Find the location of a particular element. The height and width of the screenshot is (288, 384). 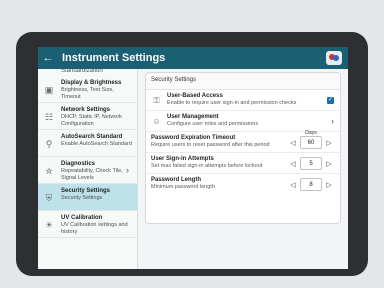

sun-icon: ☀ is located at coordinates (49, 225).